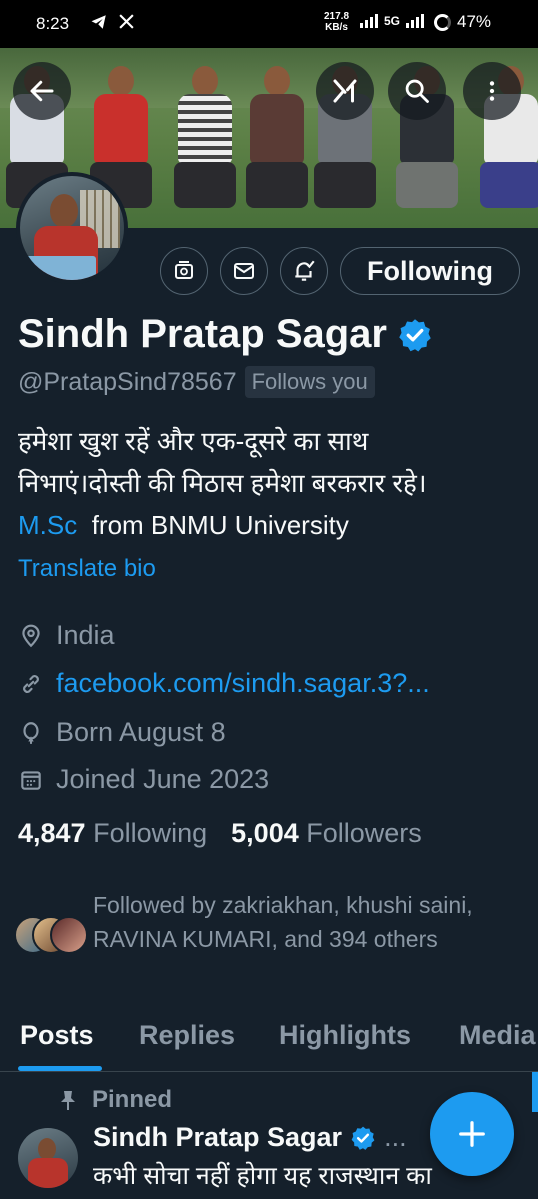 Image resolution: width=538 pixels, height=1199 pixels. Describe the element at coordinates (85, 635) in the screenshot. I see `location-text: India` at that location.